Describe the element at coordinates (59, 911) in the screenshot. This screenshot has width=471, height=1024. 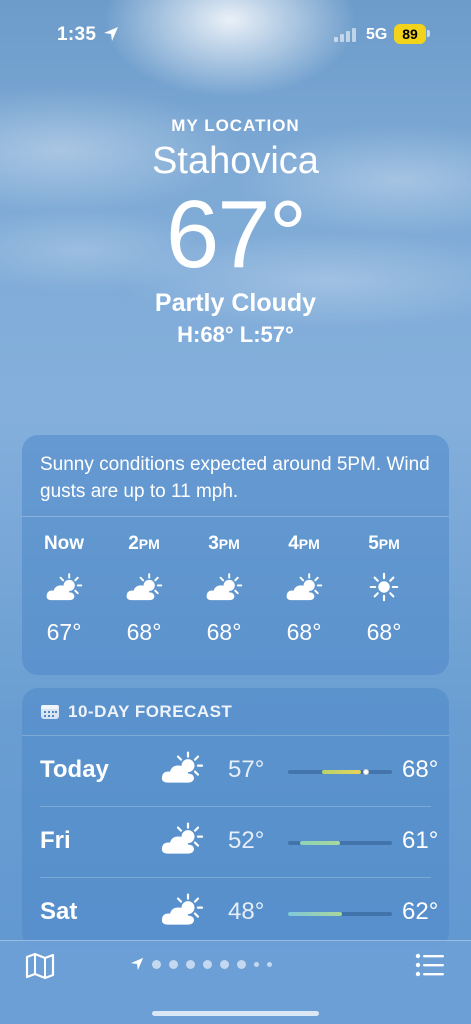
I see `forecast-day: Sat` at that location.